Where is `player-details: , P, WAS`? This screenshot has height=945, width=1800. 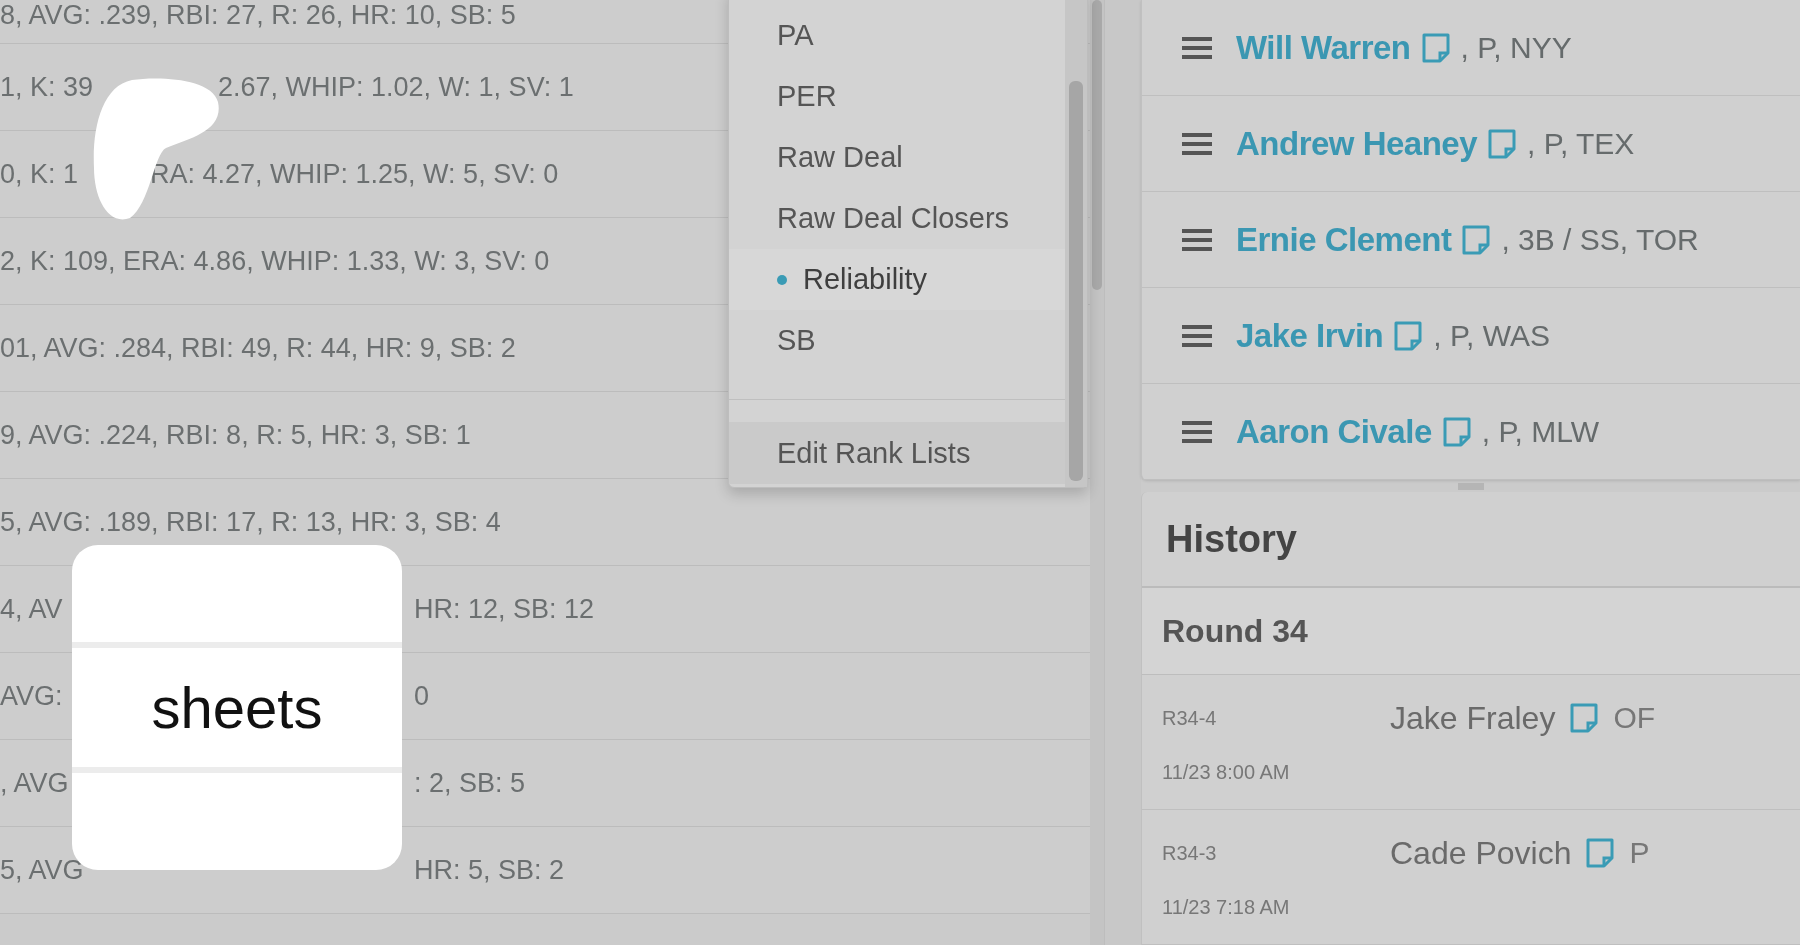 player-details: , P, WAS is located at coordinates (1491, 335).